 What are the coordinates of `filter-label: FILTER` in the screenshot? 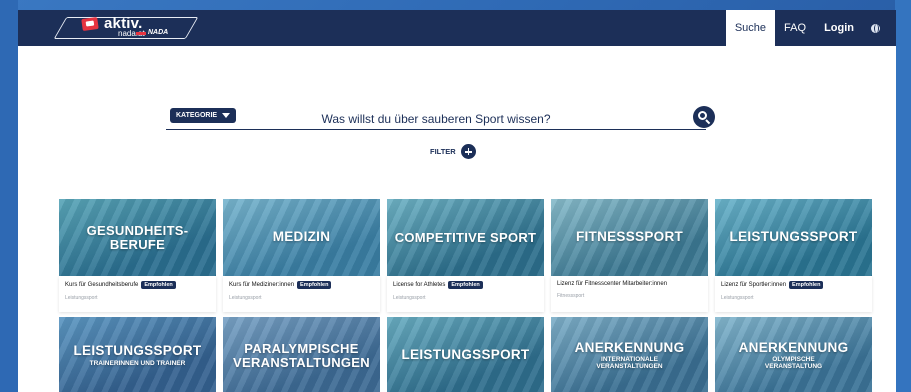 It's located at (443, 151).